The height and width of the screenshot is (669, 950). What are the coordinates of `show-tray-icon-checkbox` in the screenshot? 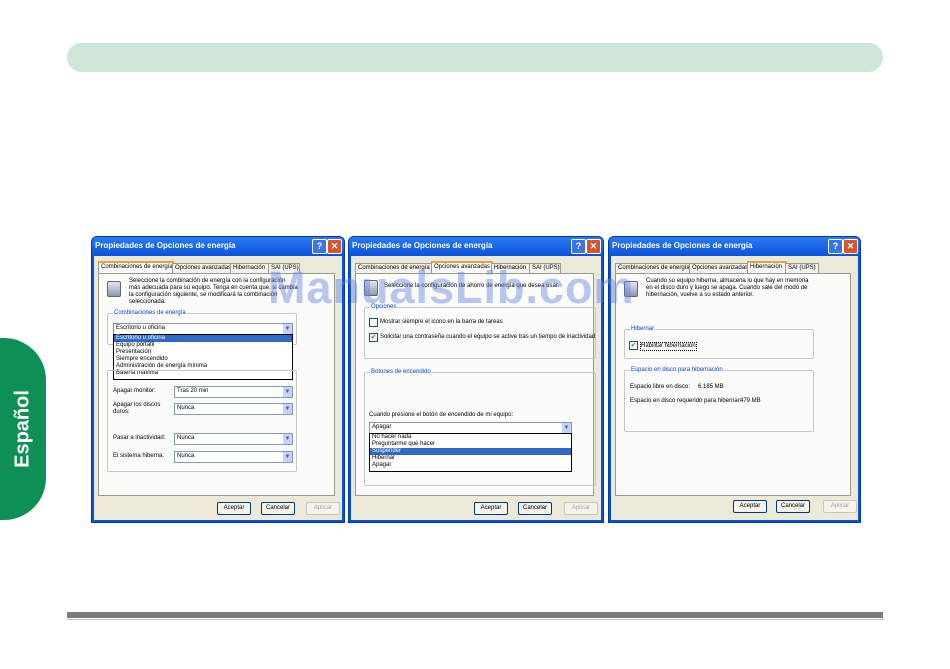 It's located at (373, 322).